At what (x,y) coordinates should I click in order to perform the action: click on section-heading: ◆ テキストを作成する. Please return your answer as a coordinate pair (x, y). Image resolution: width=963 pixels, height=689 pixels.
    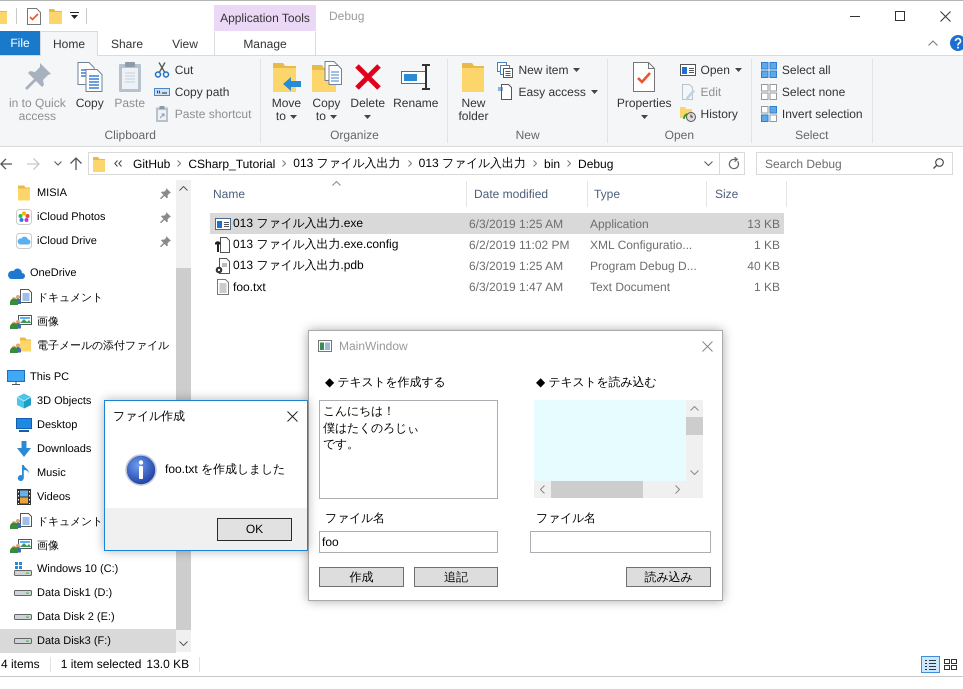
    Looking at the image, I should click on (385, 382).